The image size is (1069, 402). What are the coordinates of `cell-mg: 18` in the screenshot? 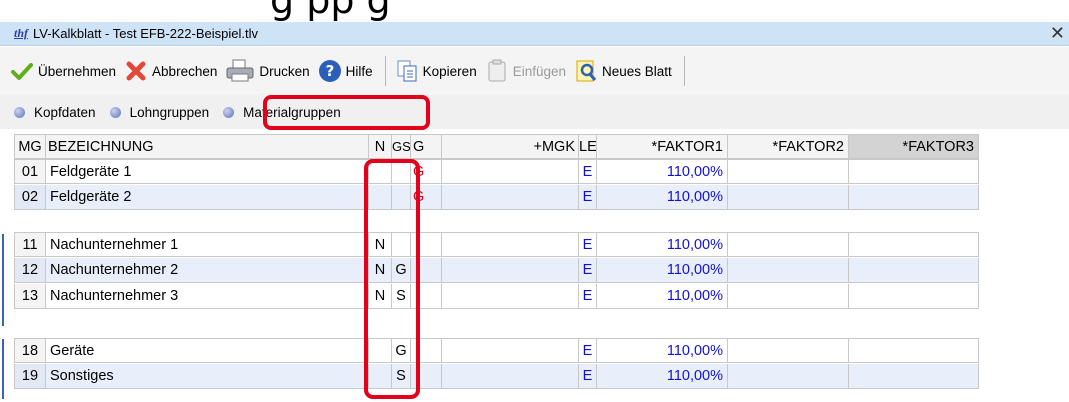 It's located at (30, 350).